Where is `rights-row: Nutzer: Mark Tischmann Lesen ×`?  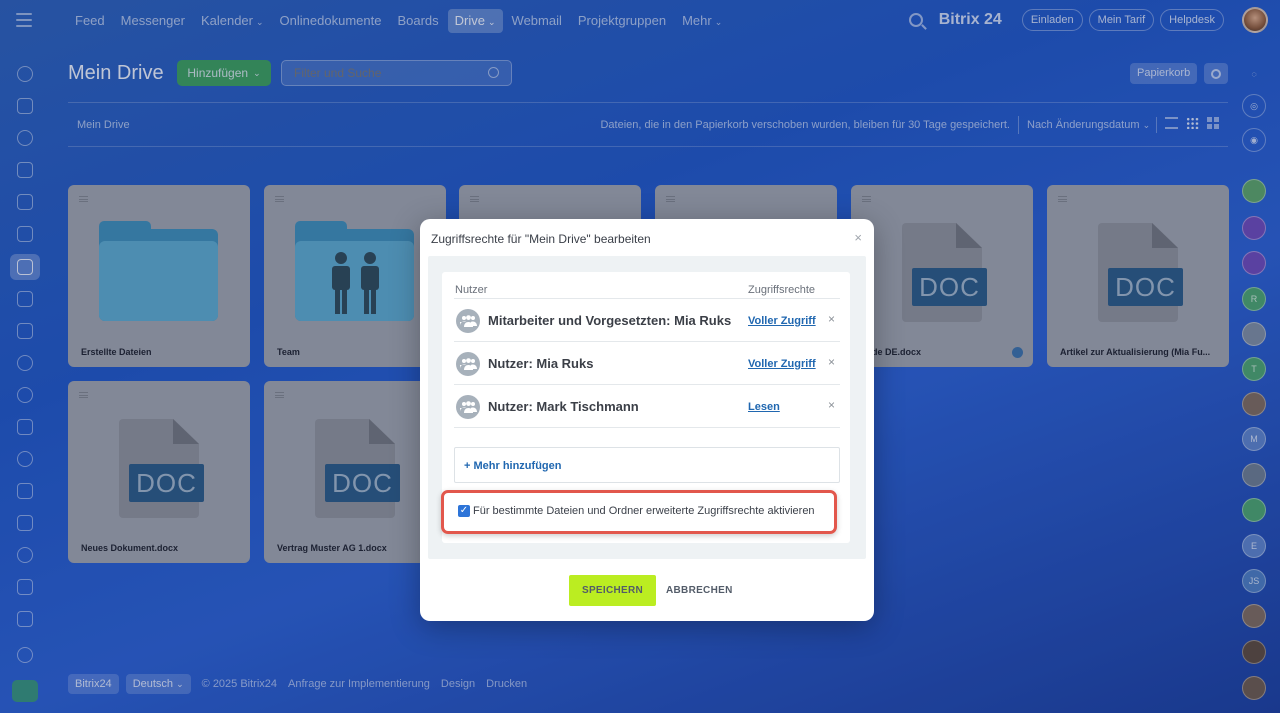 rights-row: Nutzer: Mark Tischmann Lesen × is located at coordinates (647, 406).